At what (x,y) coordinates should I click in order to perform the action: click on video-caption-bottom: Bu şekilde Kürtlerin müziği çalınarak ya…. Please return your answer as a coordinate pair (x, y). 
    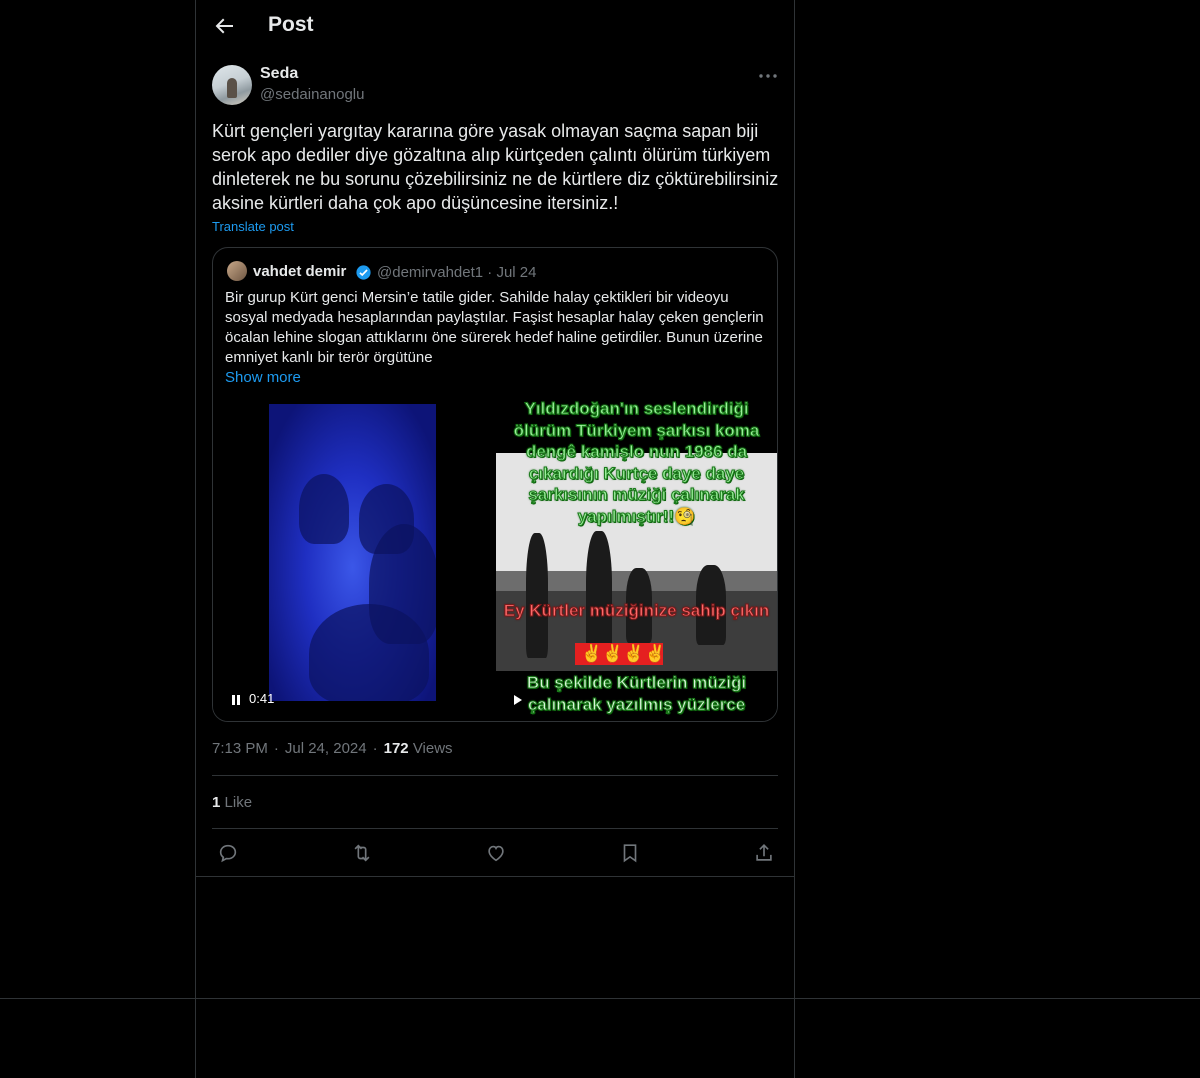
    Looking at the image, I should click on (636, 694).